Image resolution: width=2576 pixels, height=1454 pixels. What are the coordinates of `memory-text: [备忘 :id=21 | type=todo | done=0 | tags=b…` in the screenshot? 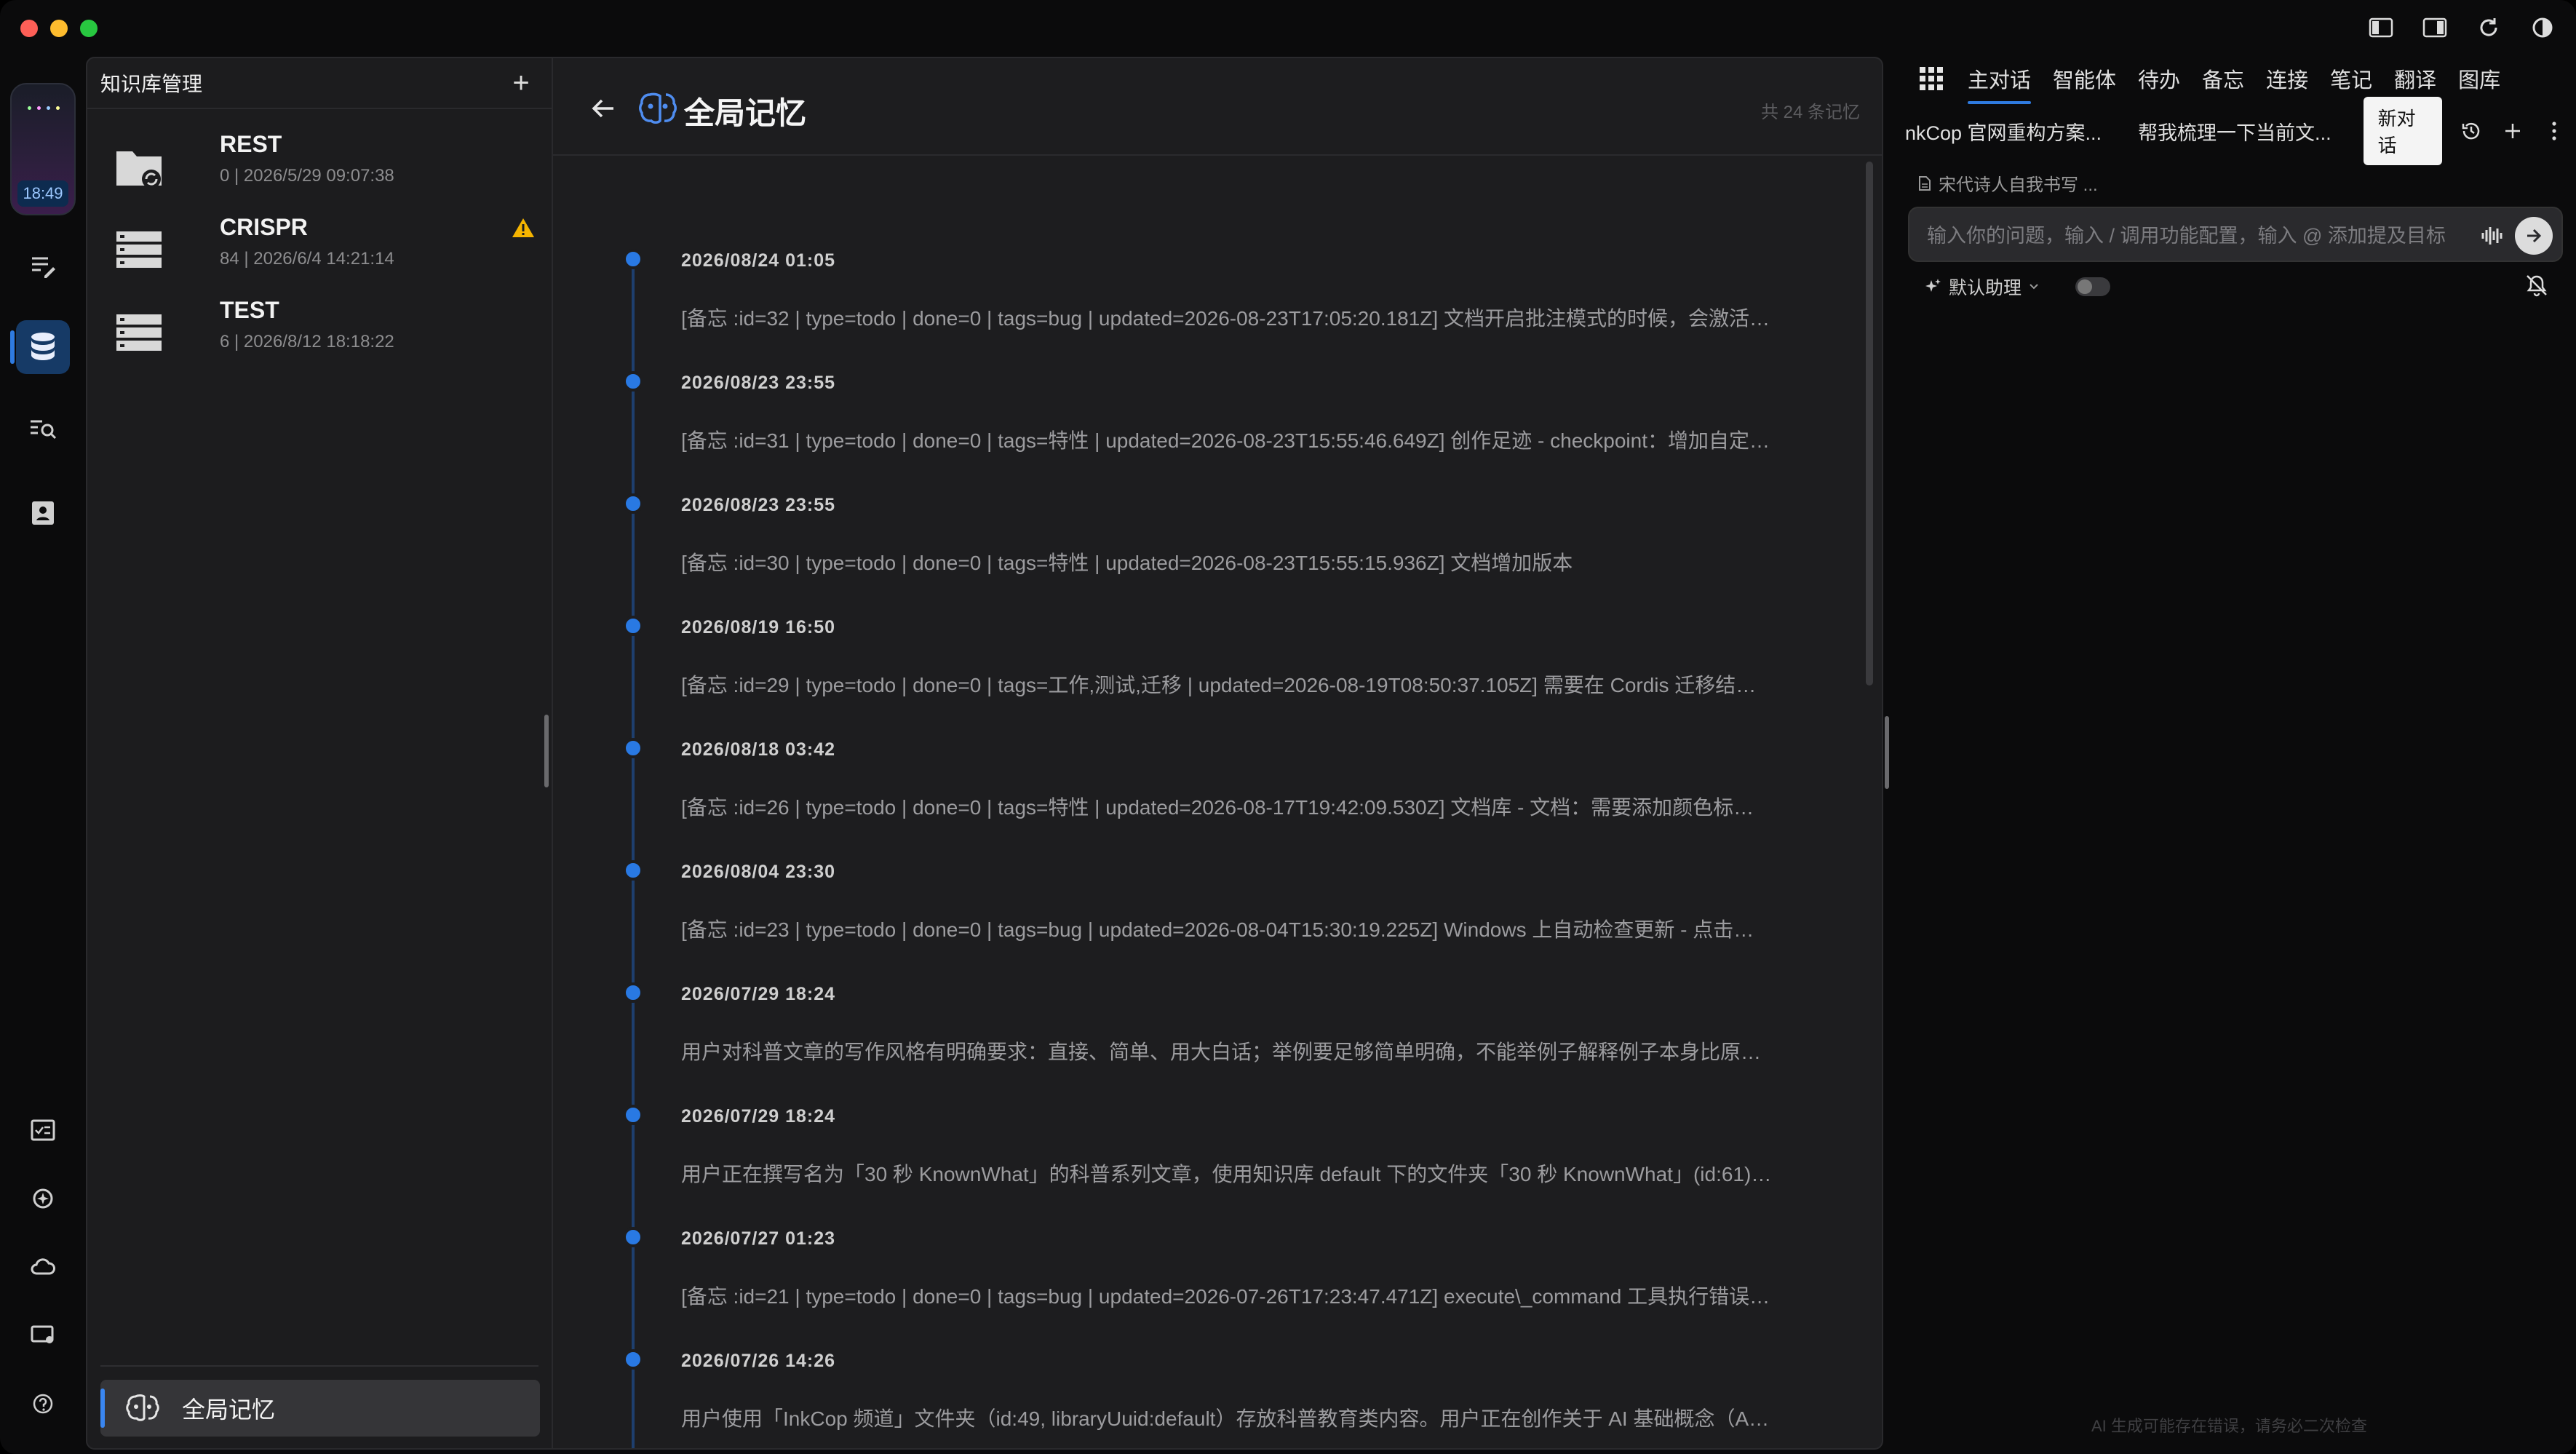 It's located at (1227, 1296).